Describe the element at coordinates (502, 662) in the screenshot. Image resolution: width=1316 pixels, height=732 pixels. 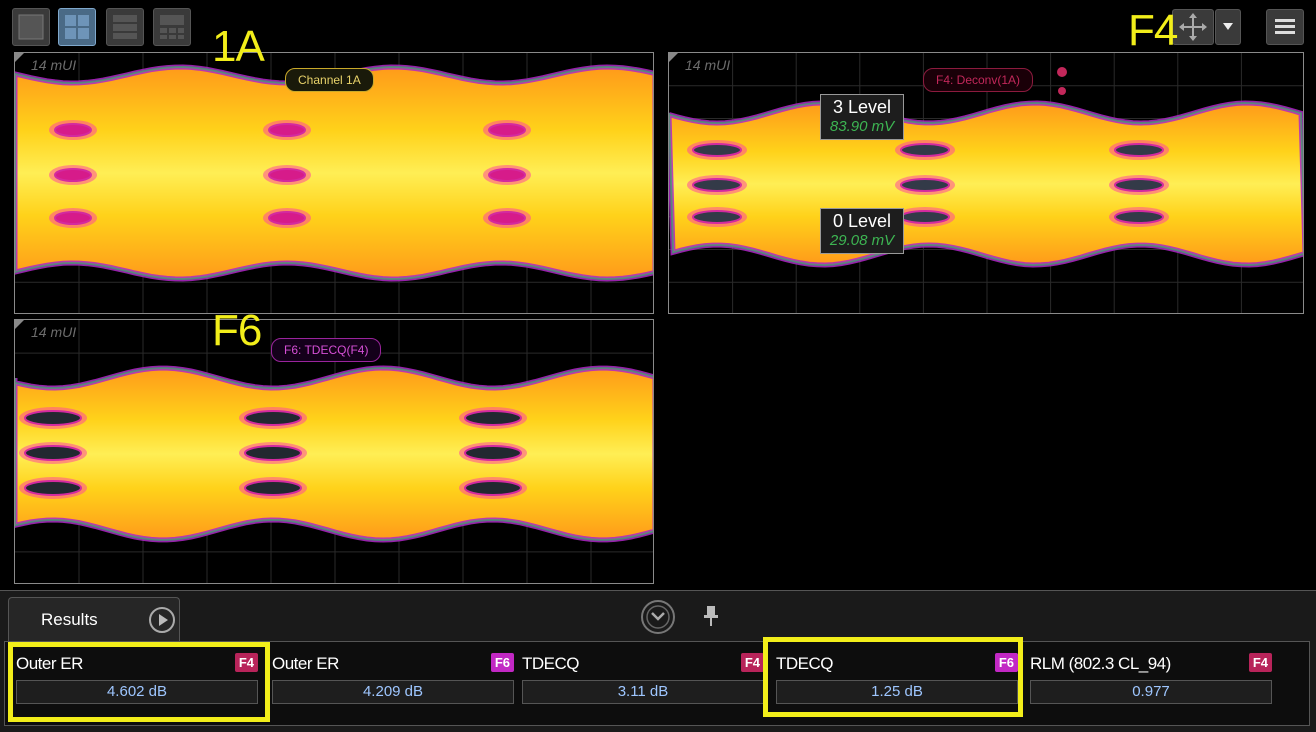
I see `measurement-source-badge: F6` at that location.